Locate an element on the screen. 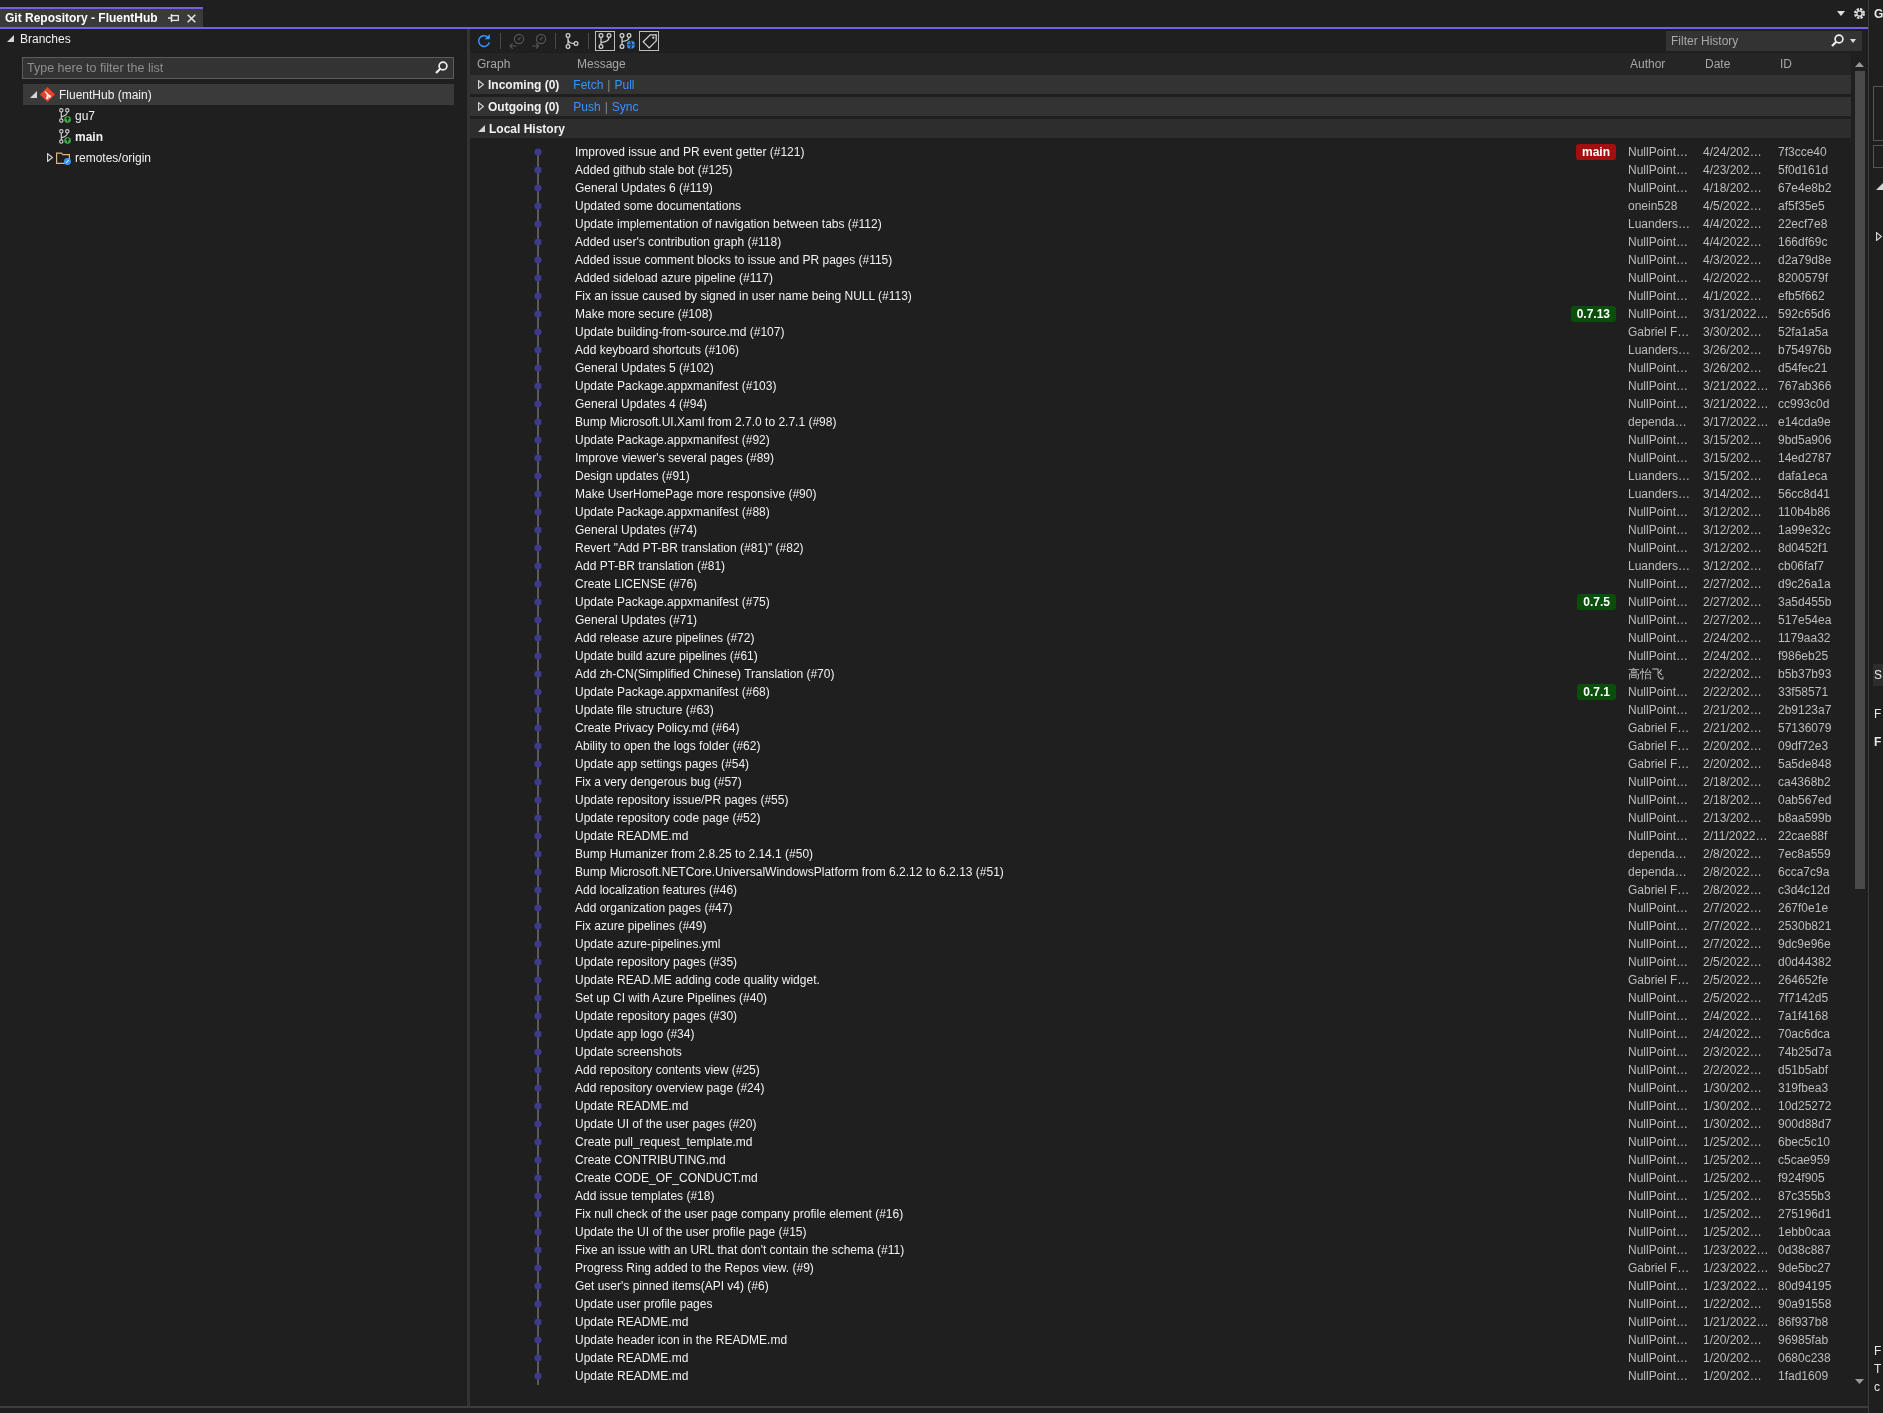  column-header: ID is located at coordinates (1814, 64).